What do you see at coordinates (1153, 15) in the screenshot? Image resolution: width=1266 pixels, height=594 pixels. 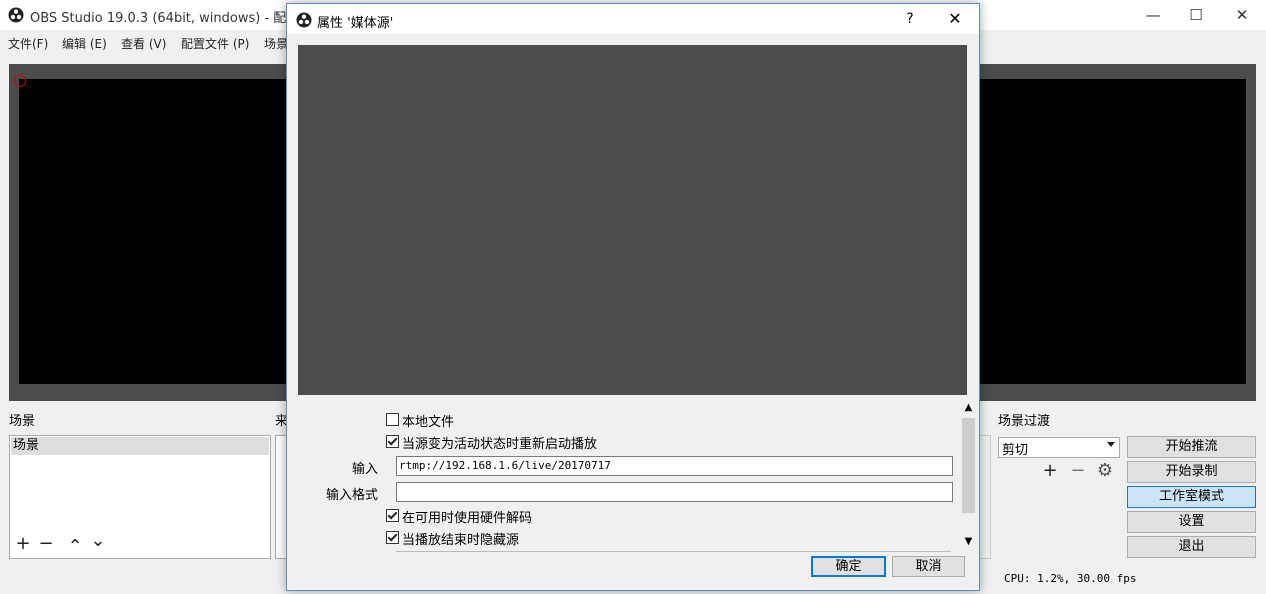 I see `minimize-button: —` at bounding box center [1153, 15].